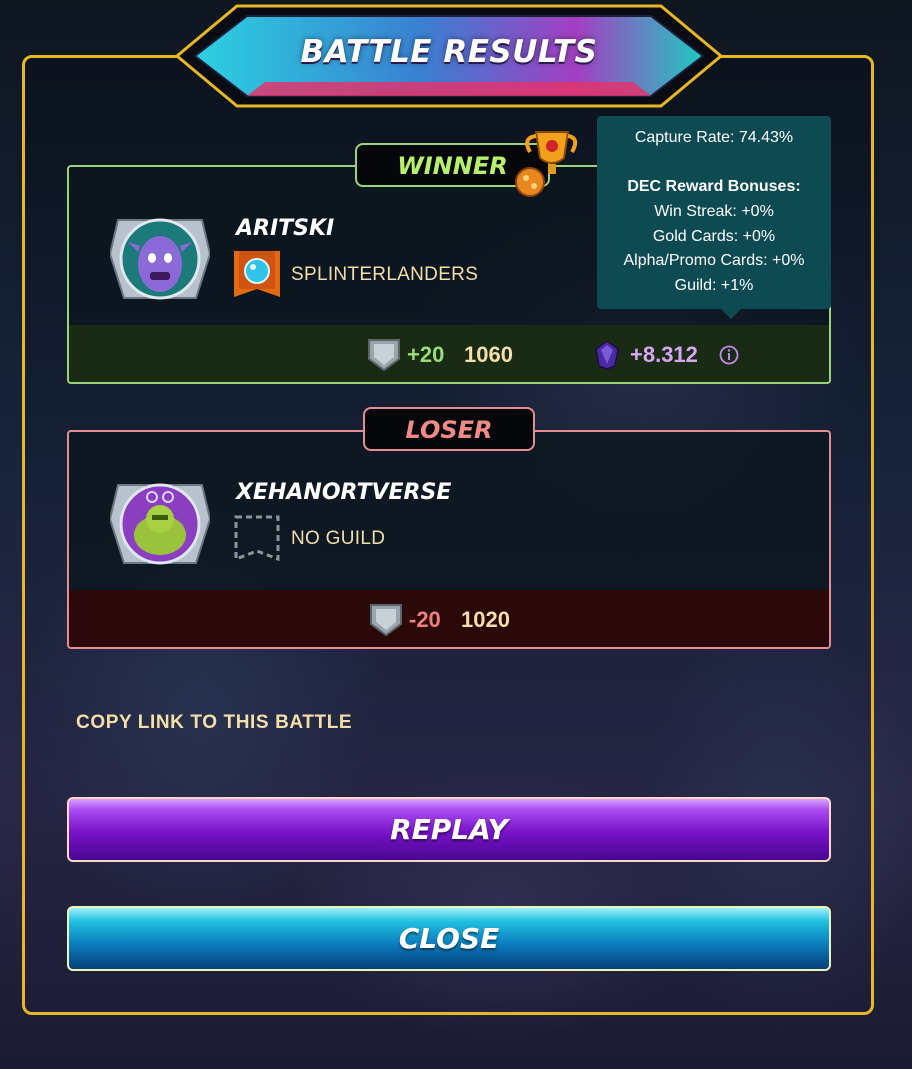 Image resolution: width=912 pixels, height=1069 pixels. Describe the element at coordinates (449, 938) in the screenshot. I see `close-button: CLOSE` at that location.